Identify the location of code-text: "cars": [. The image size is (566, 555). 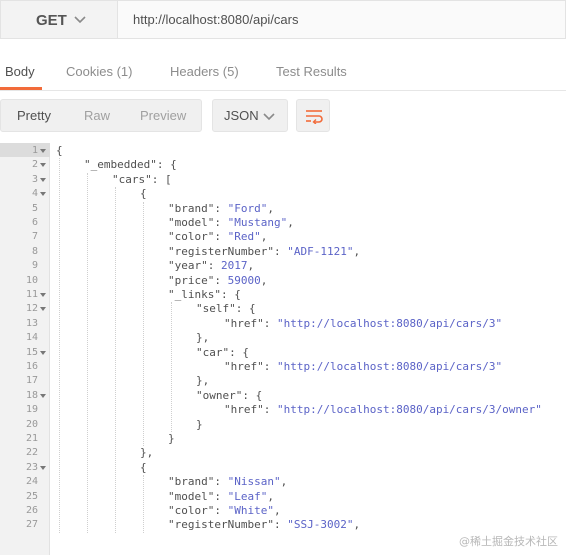
(142, 180).